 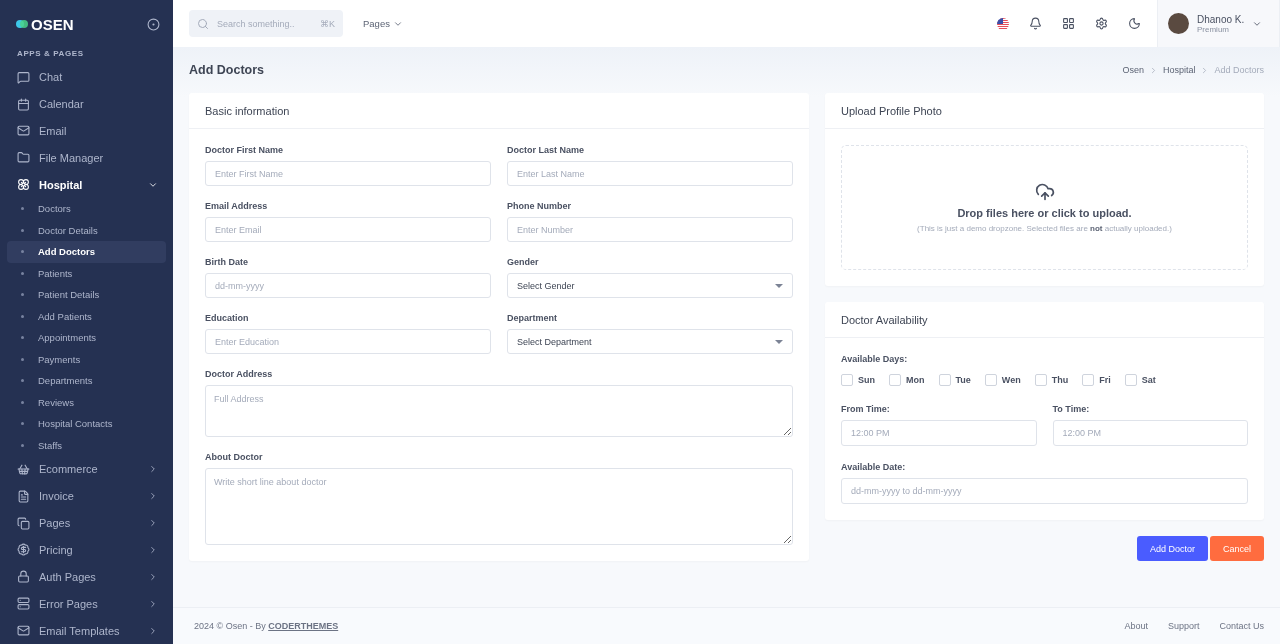 I want to click on field-label: To Time:, so click(x=1071, y=409).